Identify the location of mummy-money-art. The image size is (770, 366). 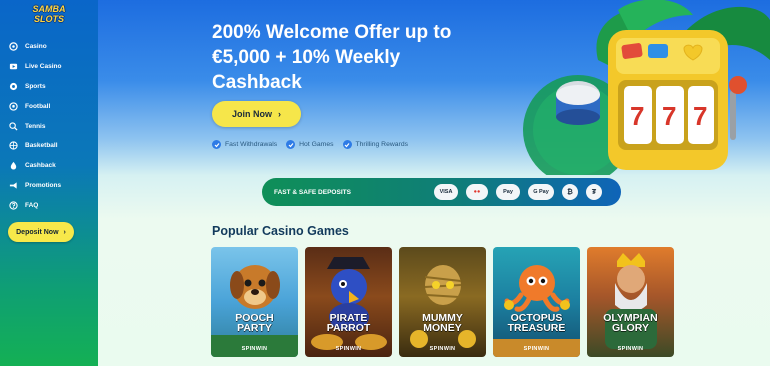
(443, 306).